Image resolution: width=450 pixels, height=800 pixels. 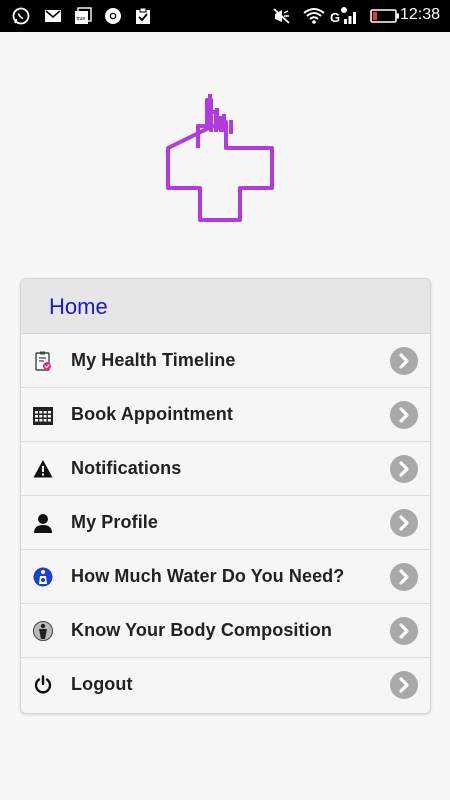 What do you see at coordinates (225, 523) in the screenshot?
I see `menu-item-my-profile: My Profile` at bounding box center [225, 523].